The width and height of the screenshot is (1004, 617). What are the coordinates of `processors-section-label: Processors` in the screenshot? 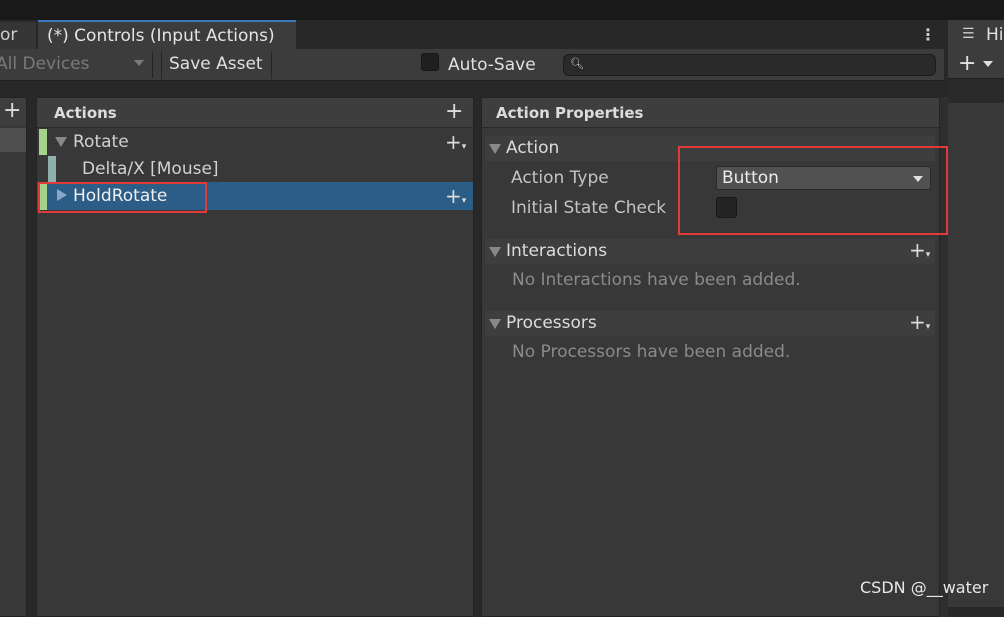 It's located at (551, 323).